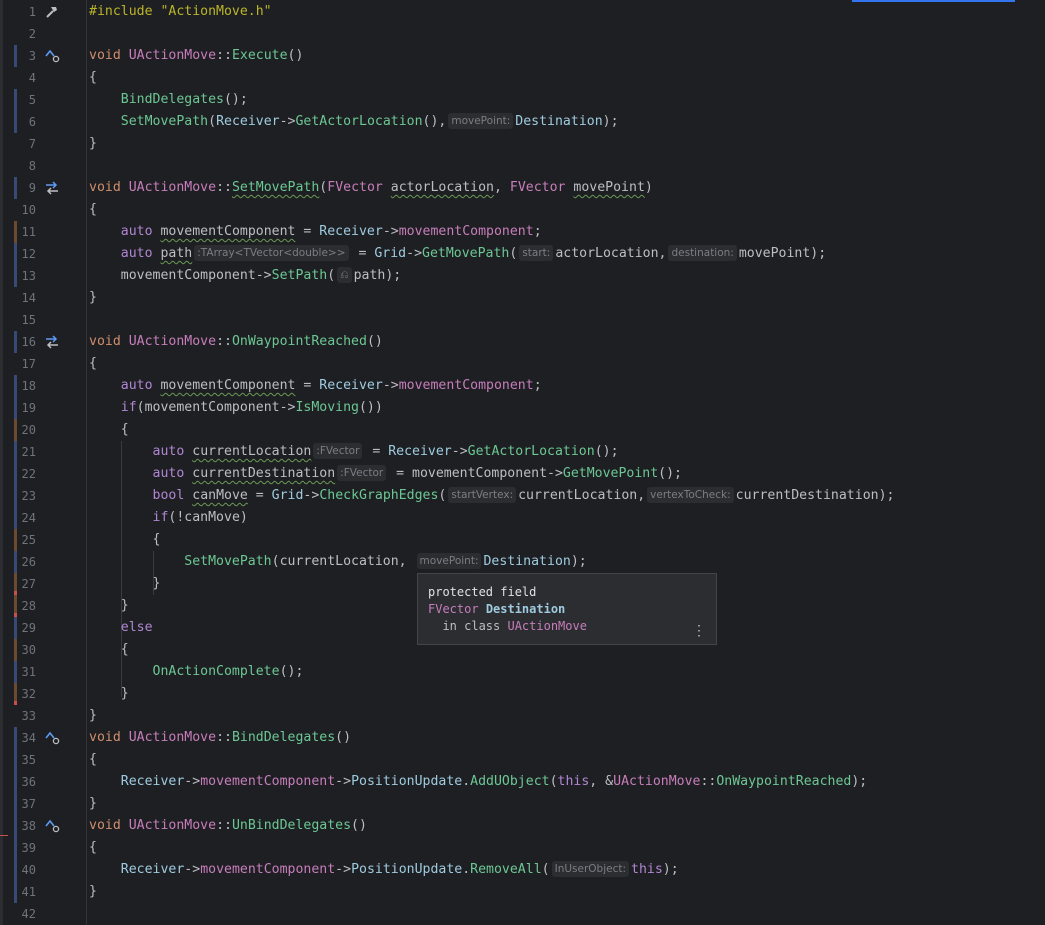 The width and height of the screenshot is (1045, 925). What do you see at coordinates (196, 56) in the screenshot?
I see `code-text: void UActionMove::Execute()` at bounding box center [196, 56].